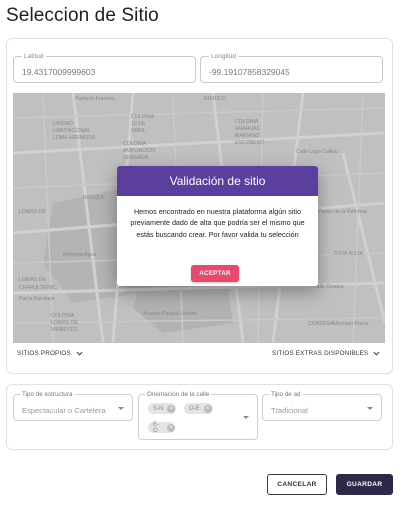 This screenshot has width=400, height=506. What do you see at coordinates (320, 353) in the screenshot?
I see `sitios-extras-label: SITIOS EXTRAS DISPONIBLES` at bounding box center [320, 353].